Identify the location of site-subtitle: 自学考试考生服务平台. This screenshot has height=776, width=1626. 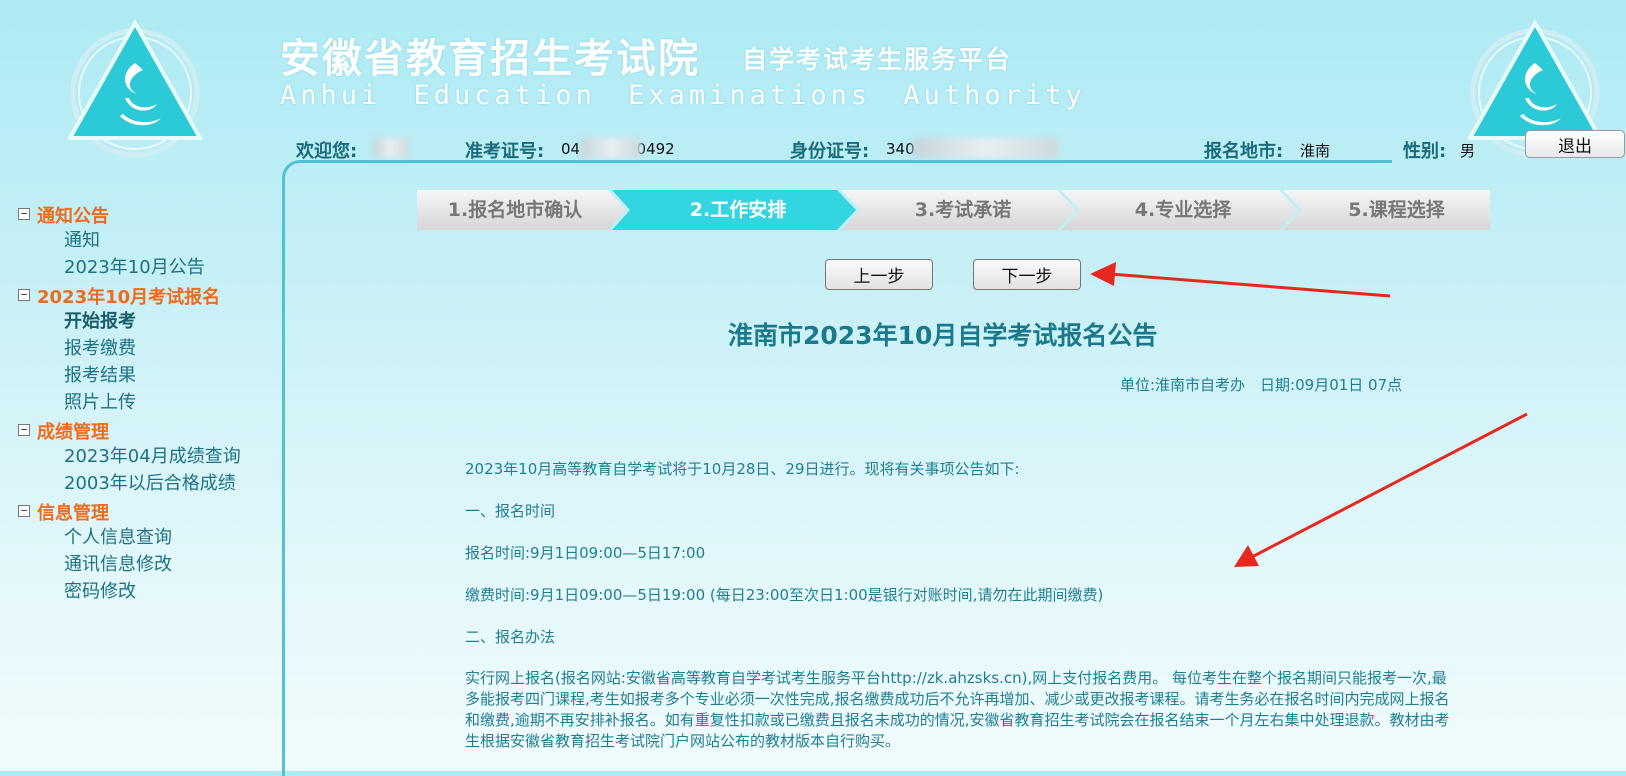
(877, 59).